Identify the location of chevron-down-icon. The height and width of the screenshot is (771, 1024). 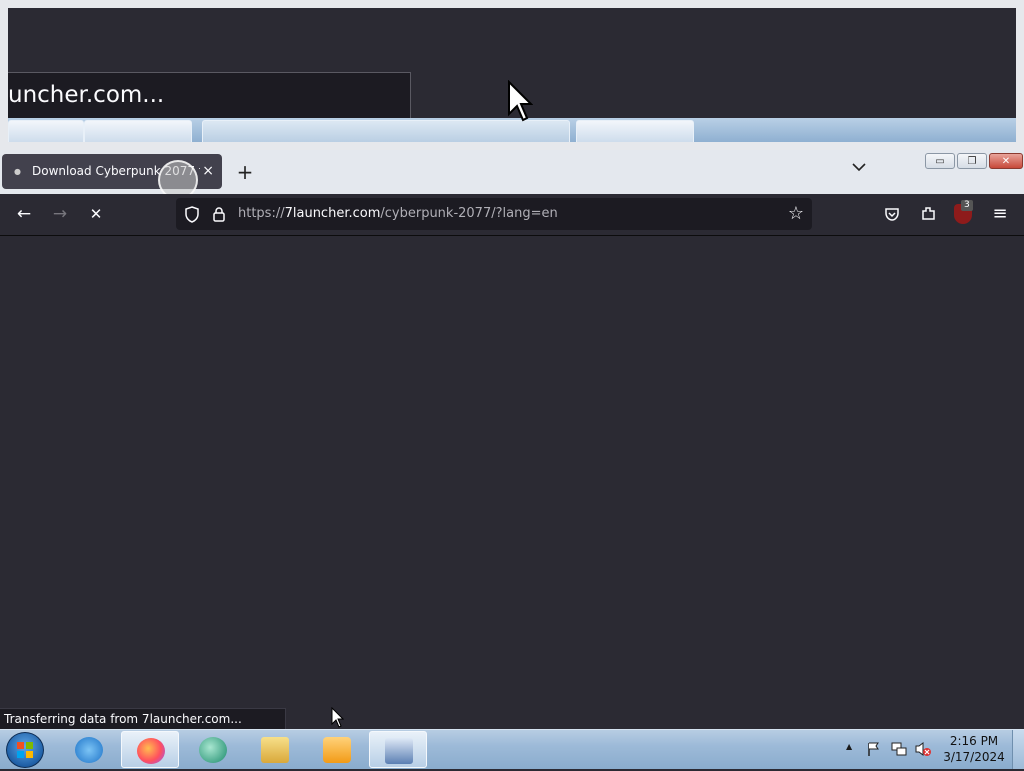
(859, 167).